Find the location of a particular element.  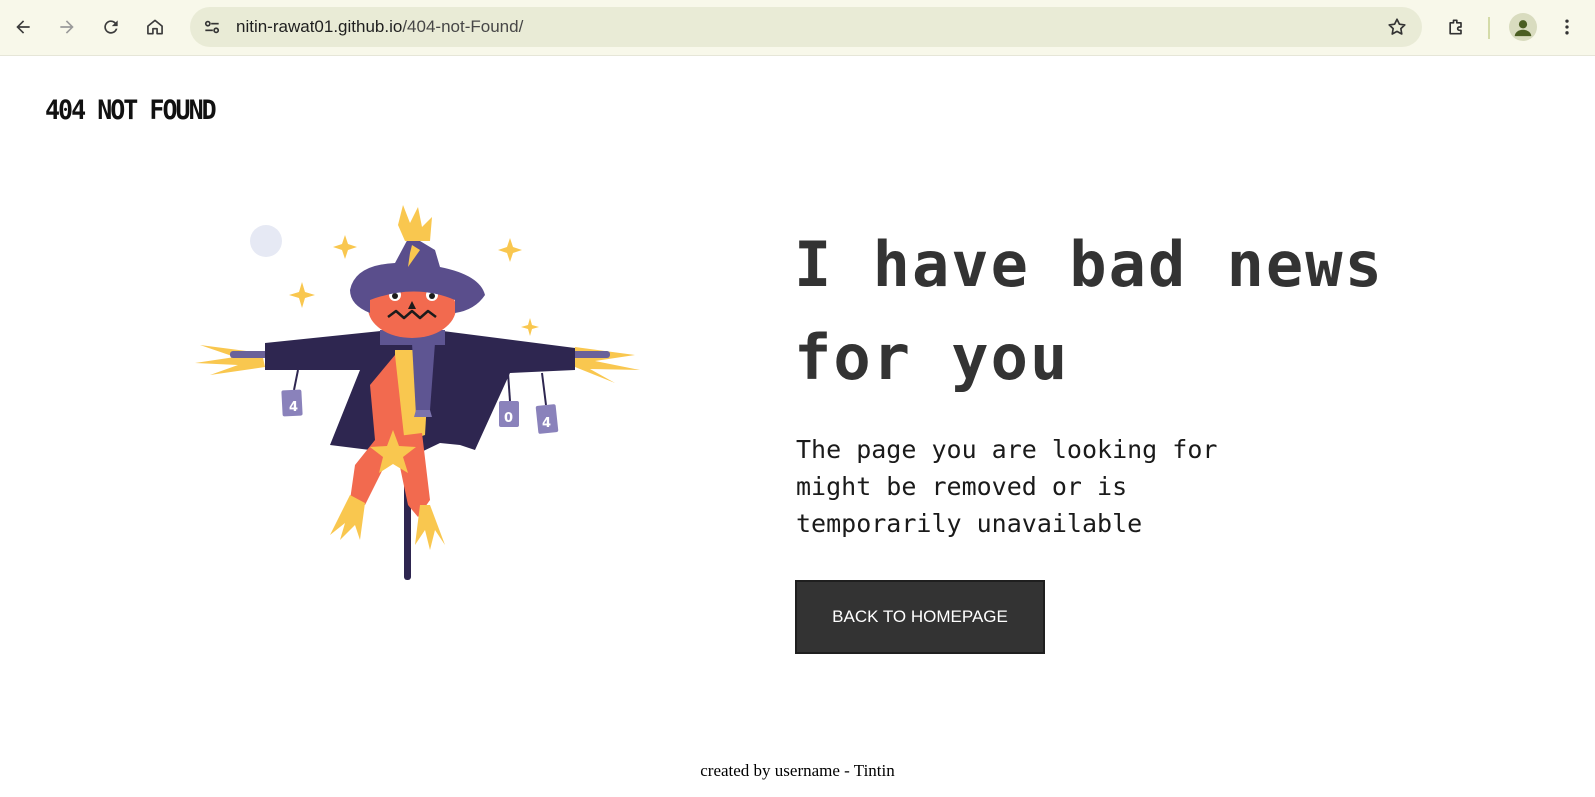

browser-toolbar: nitin-rawat01.github.io/404-not-Found/ is located at coordinates (797, 28).